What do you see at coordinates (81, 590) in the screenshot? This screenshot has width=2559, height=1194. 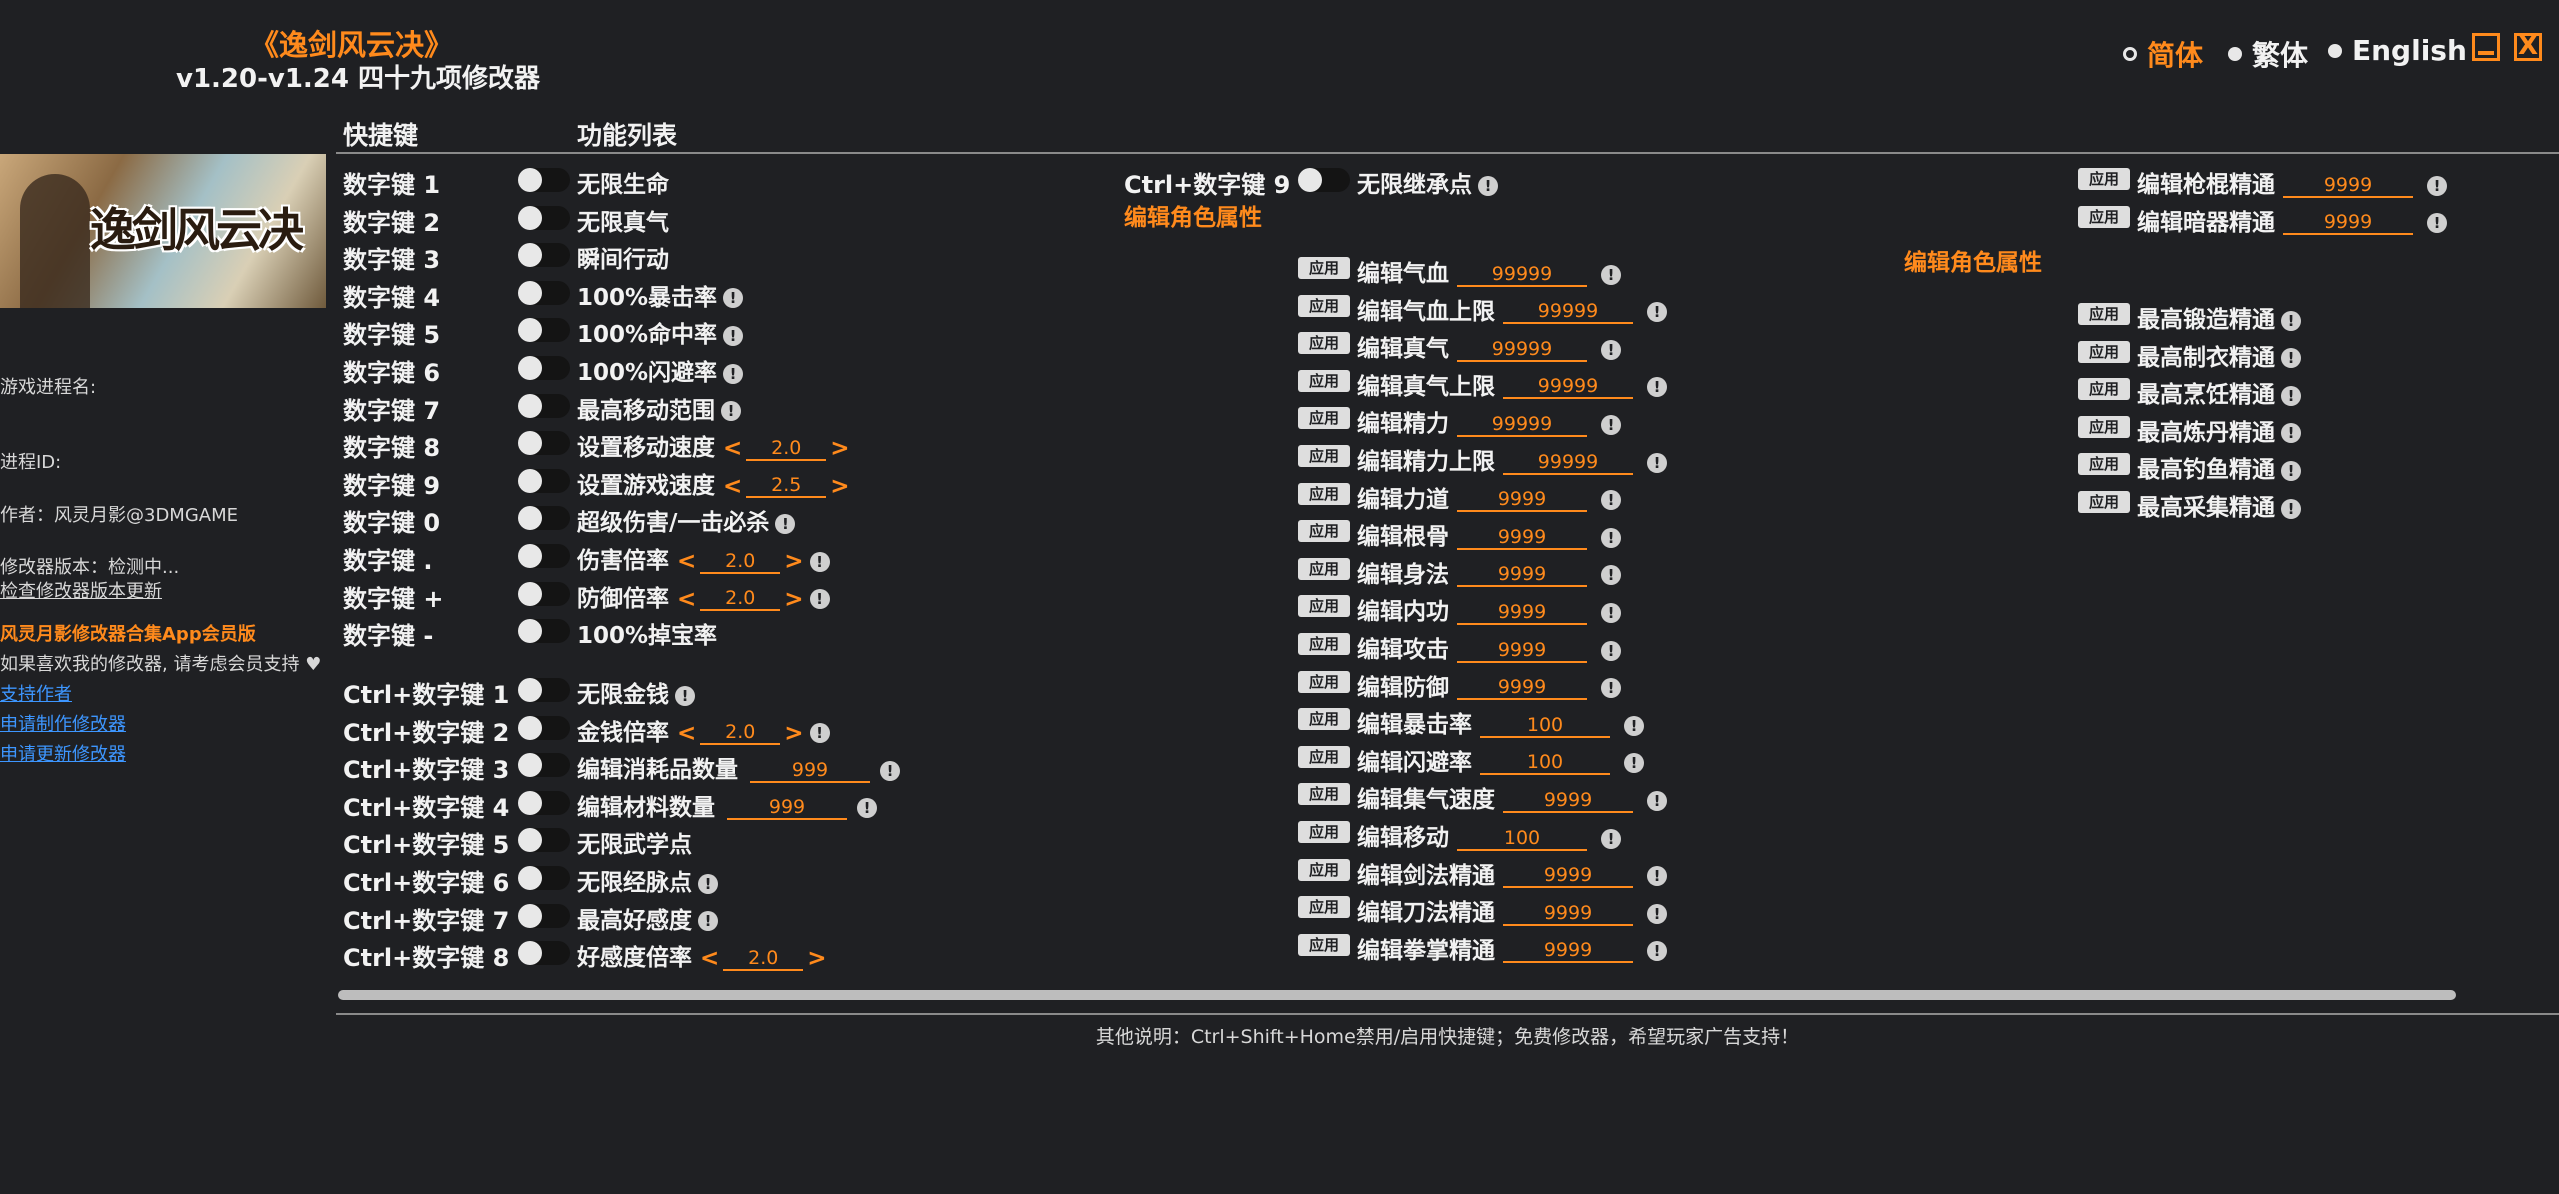 I see `check-update-link: 检查修改器版本更新` at bounding box center [81, 590].